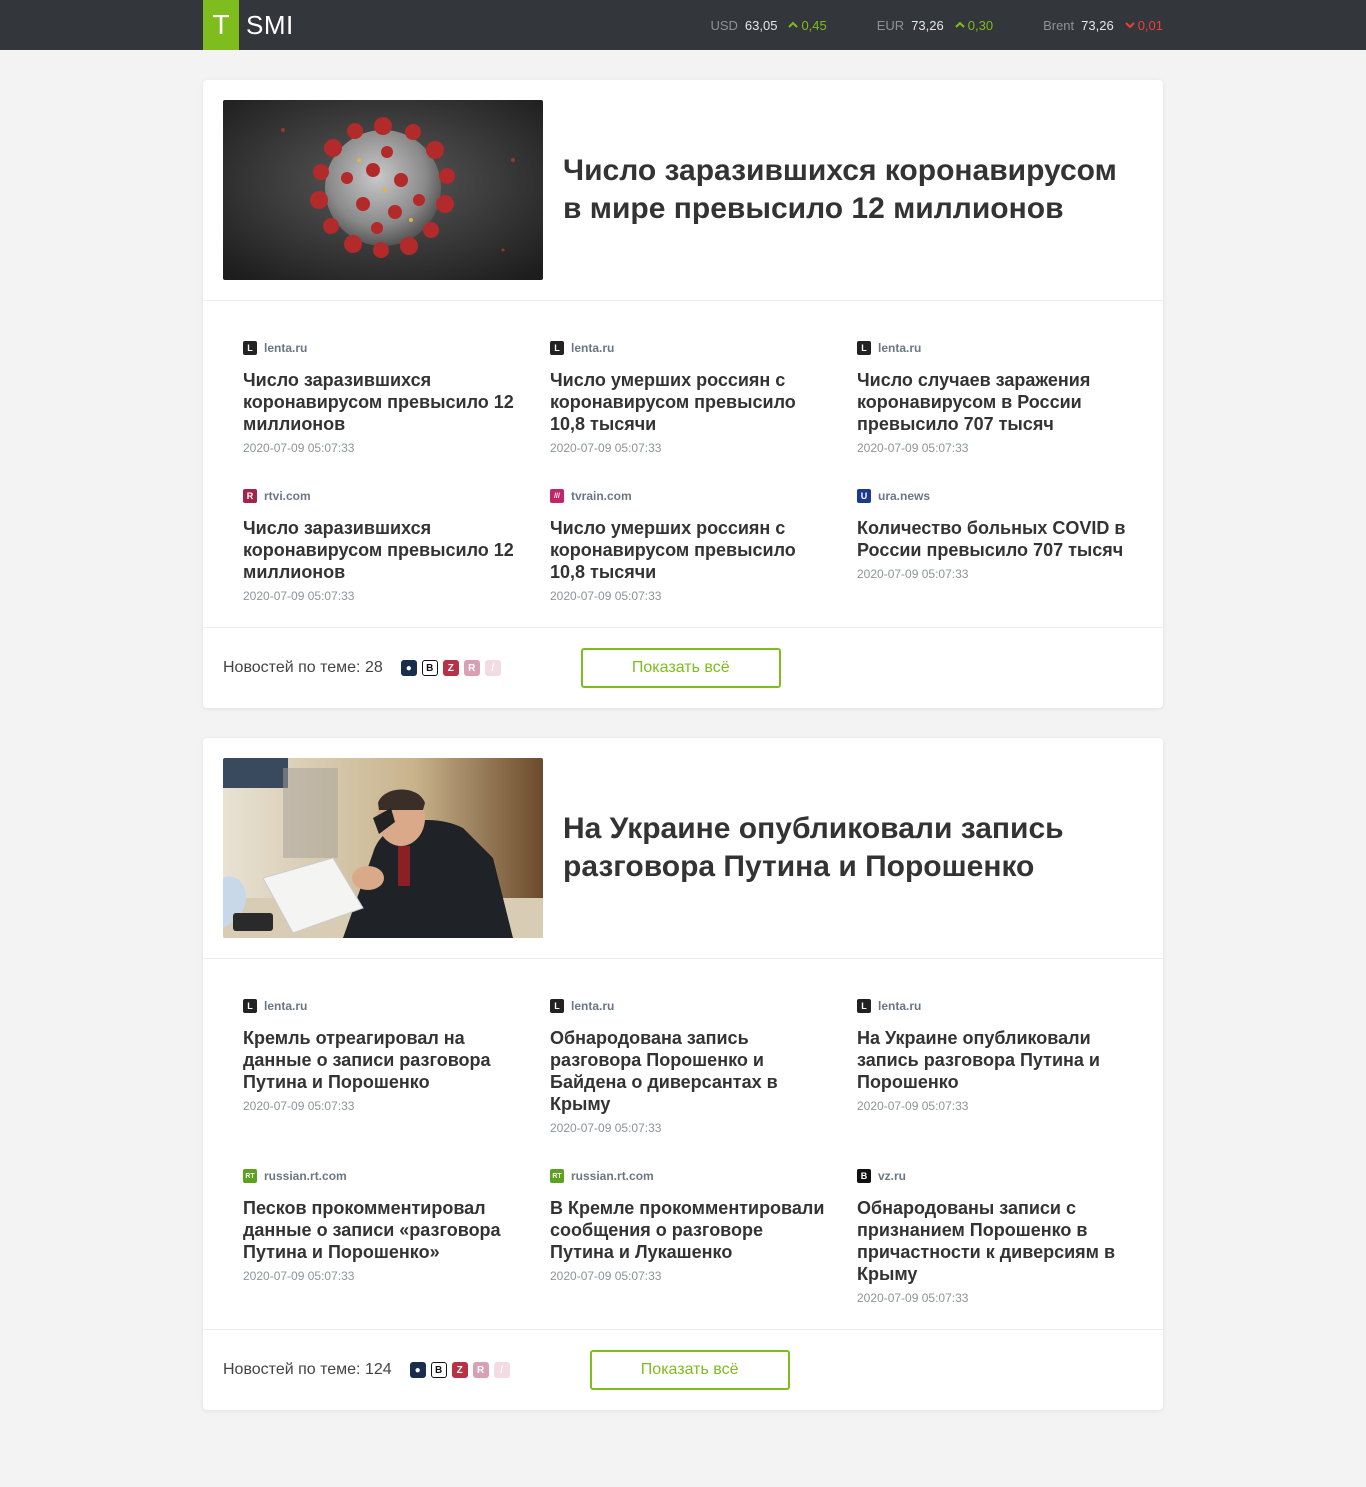 This screenshot has height=1487, width=1366. What do you see at coordinates (935, 25) in the screenshot?
I see `rate-eur: EUR 73,26 0,30` at bounding box center [935, 25].